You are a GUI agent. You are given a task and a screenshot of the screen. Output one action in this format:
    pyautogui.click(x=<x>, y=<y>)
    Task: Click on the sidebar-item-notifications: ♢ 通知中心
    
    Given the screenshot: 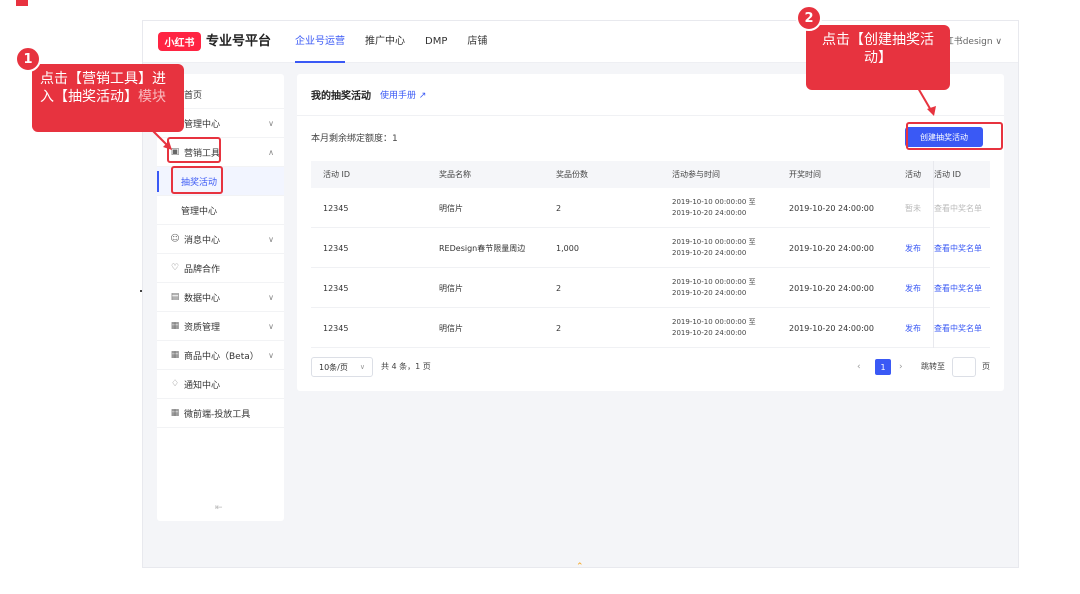 What is the action you would take?
    pyautogui.click(x=220, y=384)
    